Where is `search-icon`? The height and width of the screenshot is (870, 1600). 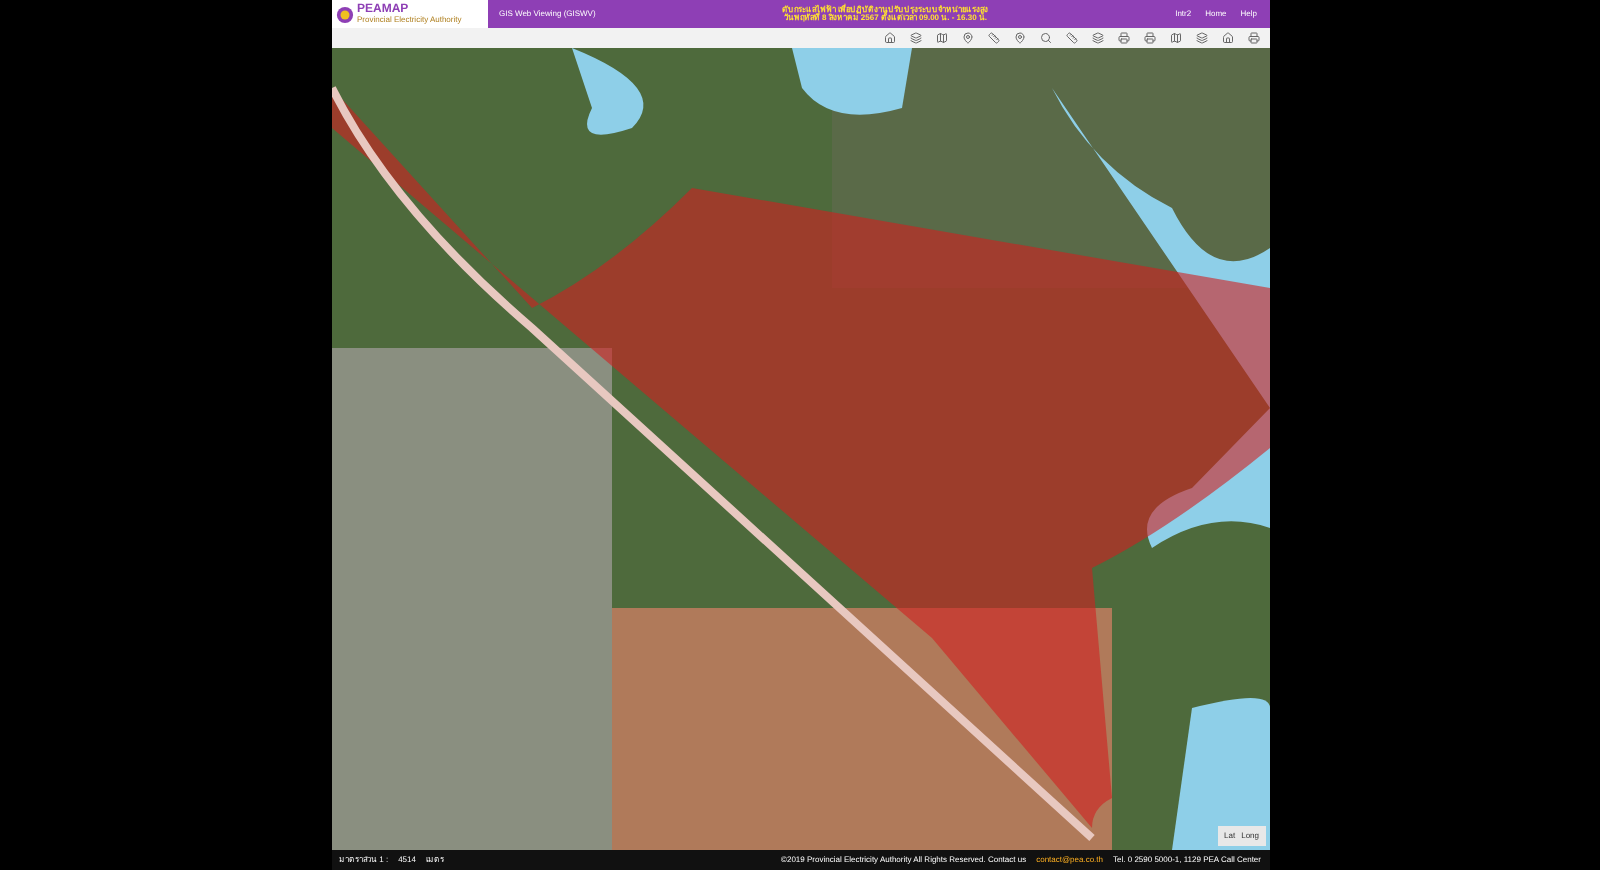 search-icon is located at coordinates (1045, 38).